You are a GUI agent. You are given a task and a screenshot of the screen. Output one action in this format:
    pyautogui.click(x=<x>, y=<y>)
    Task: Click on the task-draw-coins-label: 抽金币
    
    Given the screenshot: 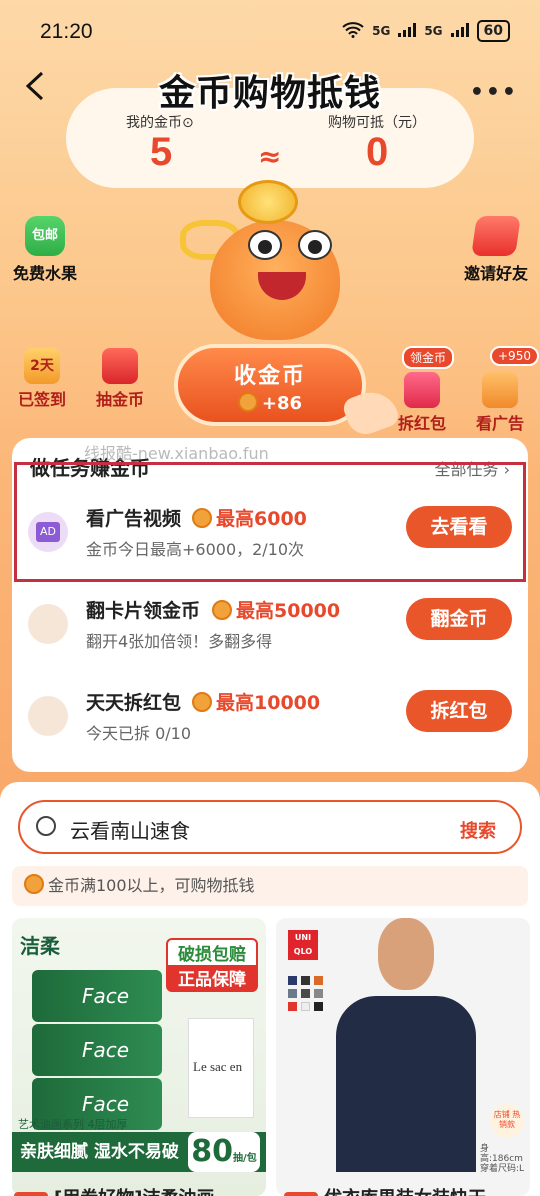 What is the action you would take?
    pyautogui.click(x=119, y=399)
    